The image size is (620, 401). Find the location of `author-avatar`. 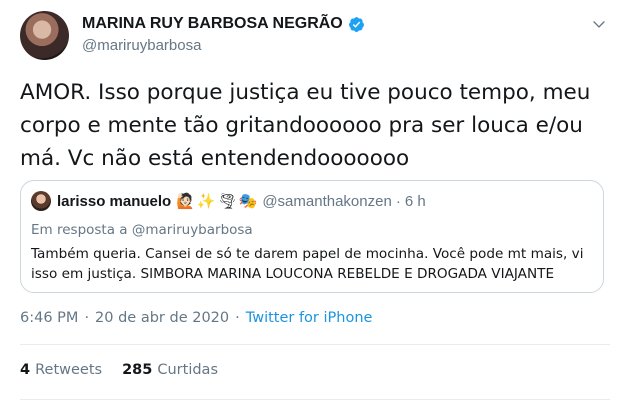

author-avatar is located at coordinates (44, 35).